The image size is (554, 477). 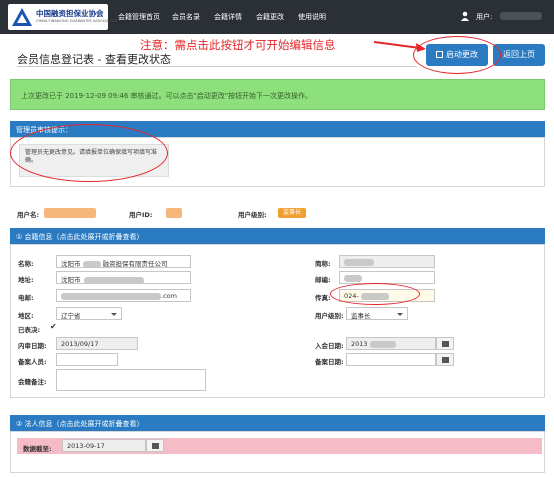 I want to click on start-change-label: 启动更改, so click(x=462, y=54).